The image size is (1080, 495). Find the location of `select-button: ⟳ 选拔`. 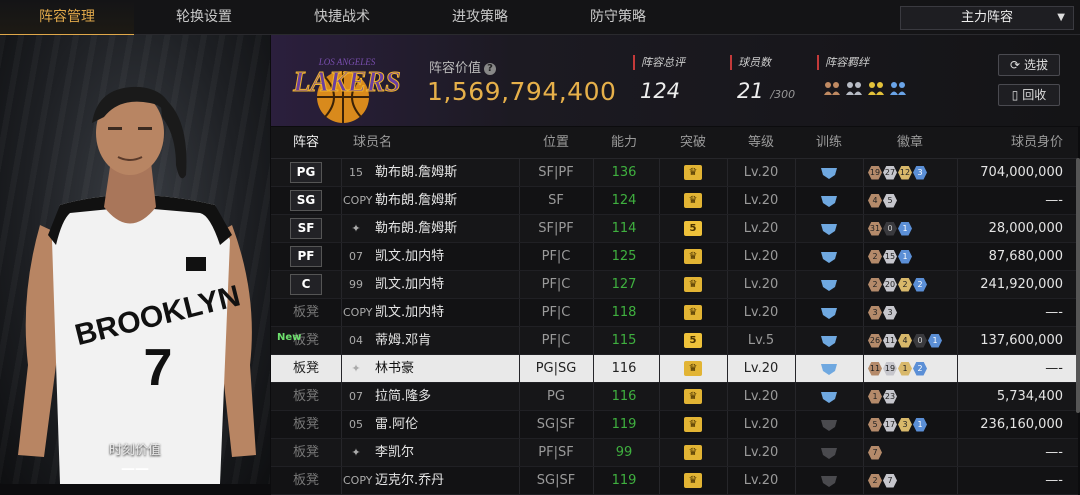

select-button: ⟳ 选拔 is located at coordinates (1029, 65).